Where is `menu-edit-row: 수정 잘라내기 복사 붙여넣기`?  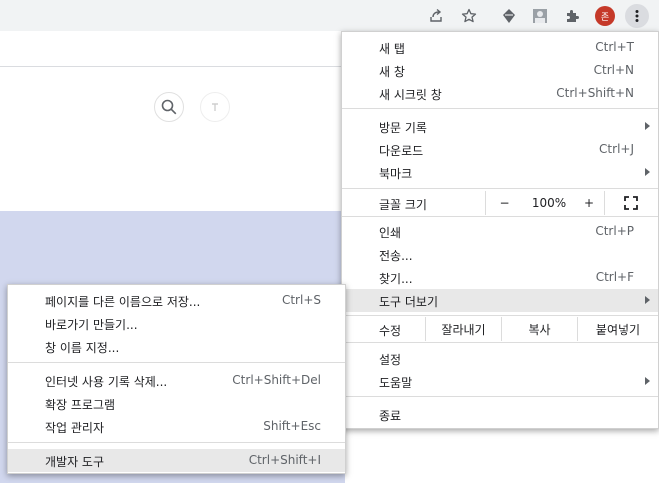
menu-edit-row: 수정 잘라내기 복사 붙여넣기 is located at coordinates (500, 329).